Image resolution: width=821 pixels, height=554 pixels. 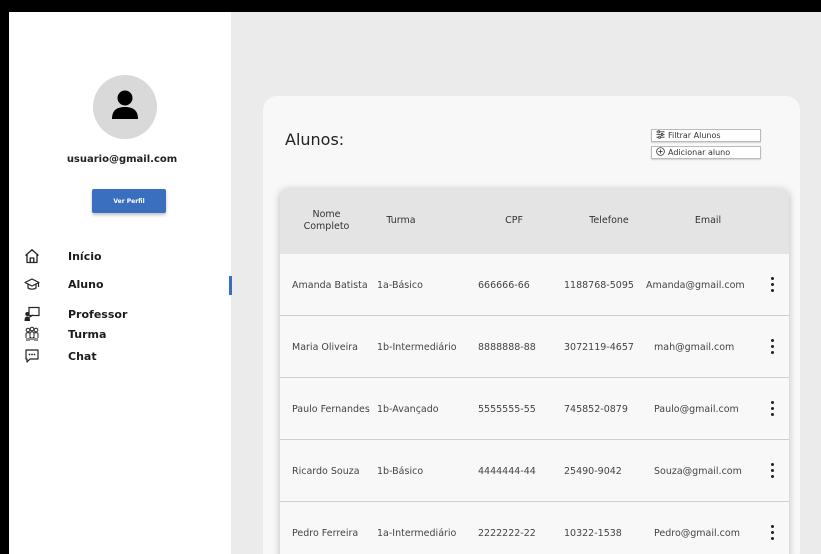 I want to click on group-icon, so click(x=32, y=333).